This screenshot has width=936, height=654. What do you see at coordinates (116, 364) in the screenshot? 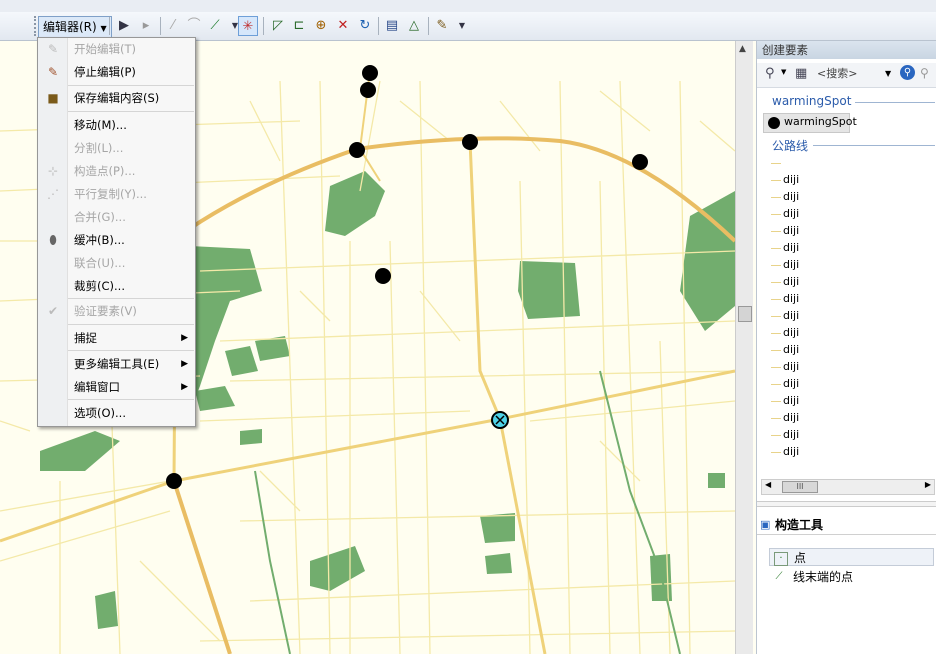
I see `menu-item-more-editing-tools: 更多编辑工具(E) ▶` at bounding box center [116, 364].